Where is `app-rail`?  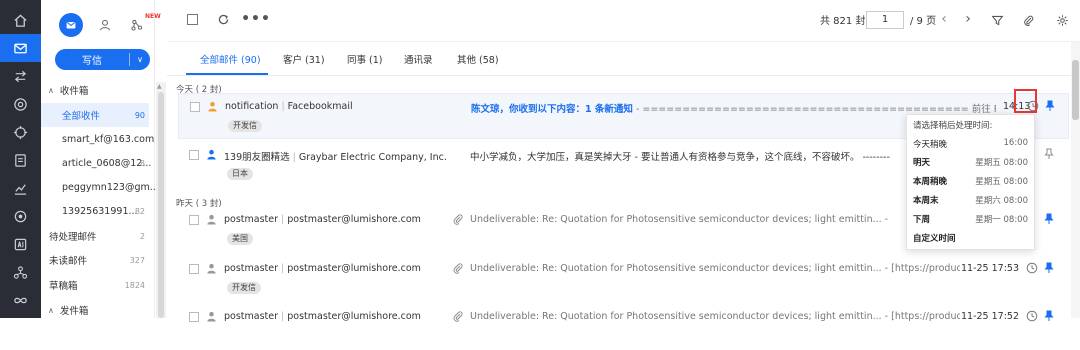
app-rail is located at coordinates (20, 159).